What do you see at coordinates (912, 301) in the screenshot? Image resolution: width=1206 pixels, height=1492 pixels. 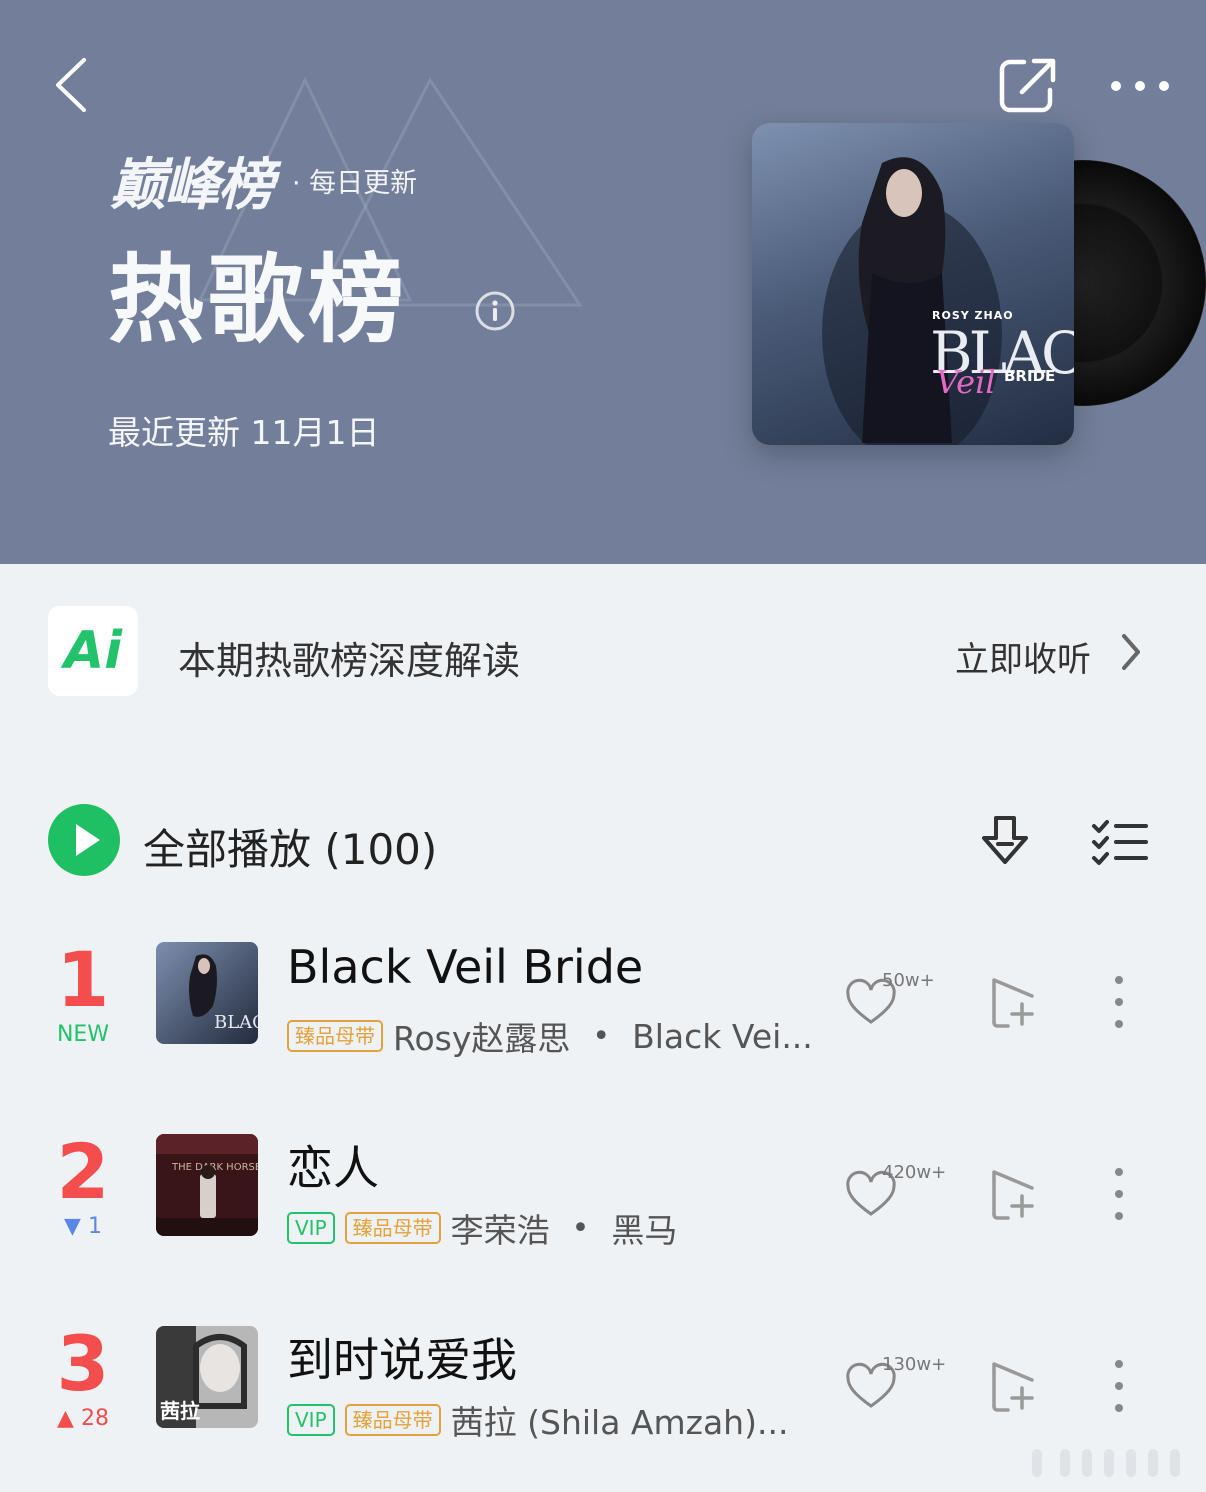 I see `cover-figure` at bounding box center [912, 301].